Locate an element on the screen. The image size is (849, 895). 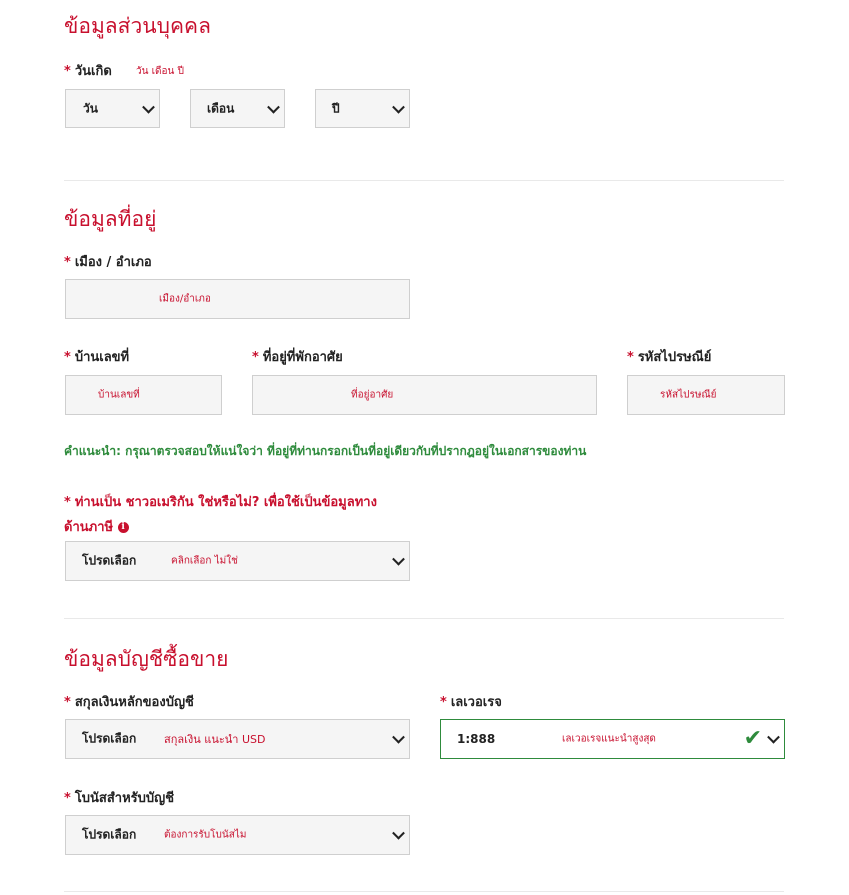
street-address-label: * ที่อยู่ที่พักอาศัย is located at coordinates (297, 357).